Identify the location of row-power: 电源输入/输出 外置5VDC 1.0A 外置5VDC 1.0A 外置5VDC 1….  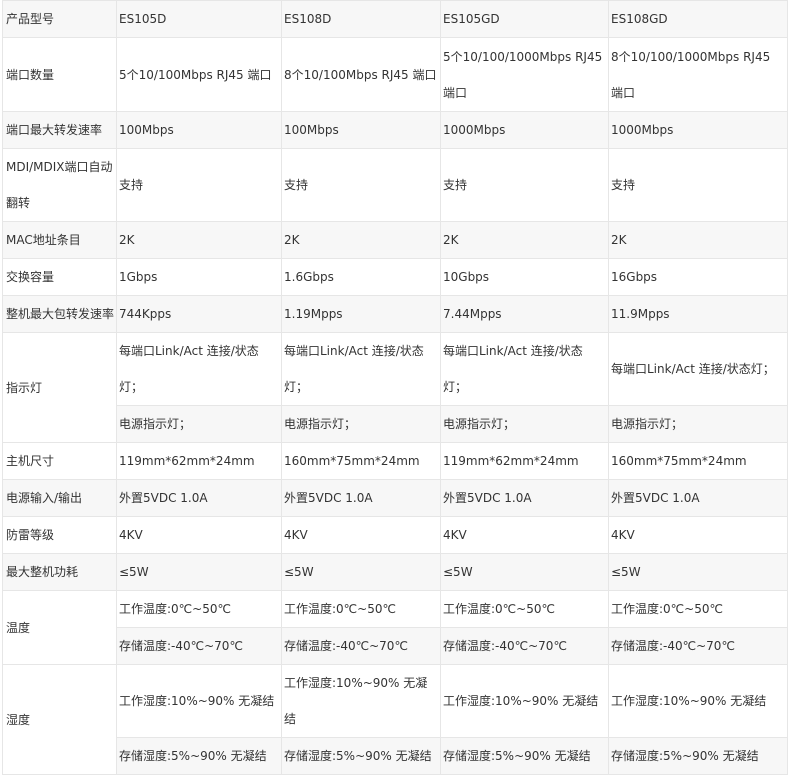
(395, 498).